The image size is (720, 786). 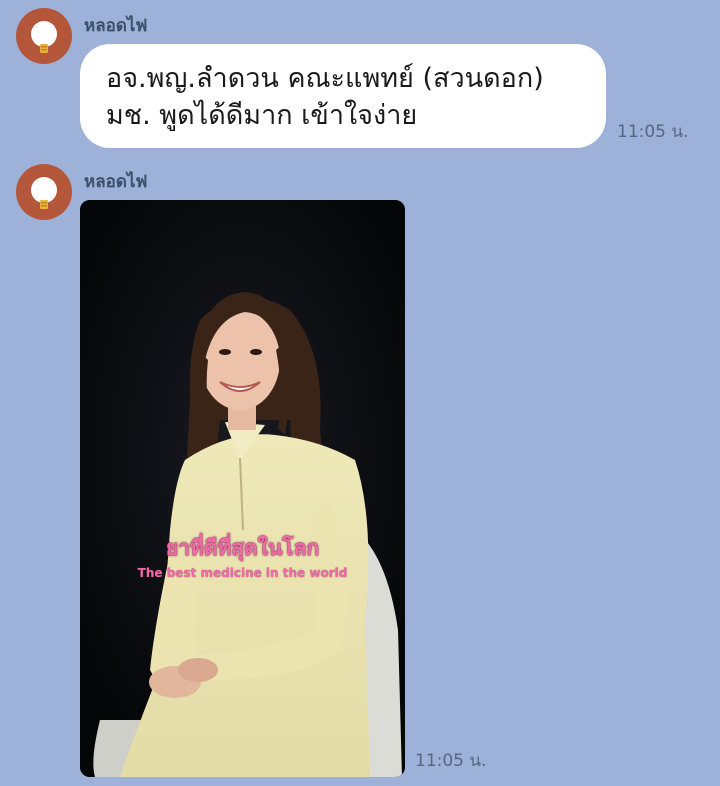 I want to click on message-text-line-2: มช. พูดได้ดีมาก เข้าใจง่าย, so click(x=262, y=115).